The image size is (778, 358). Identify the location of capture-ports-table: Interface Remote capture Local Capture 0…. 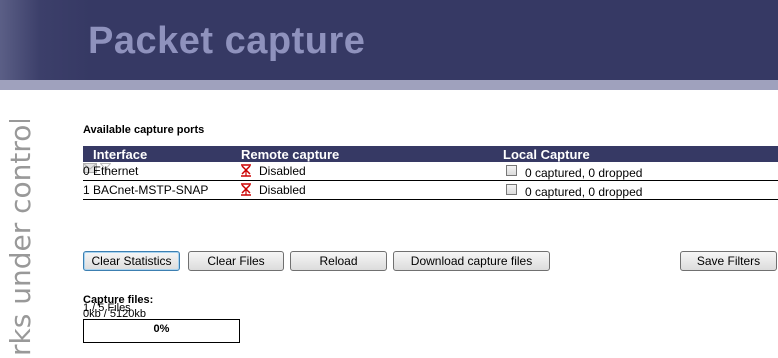
(430, 173).